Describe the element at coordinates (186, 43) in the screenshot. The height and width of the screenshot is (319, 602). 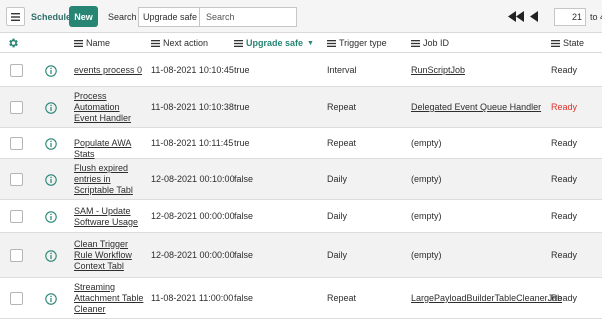
I see `column-label: Next action` at that location.